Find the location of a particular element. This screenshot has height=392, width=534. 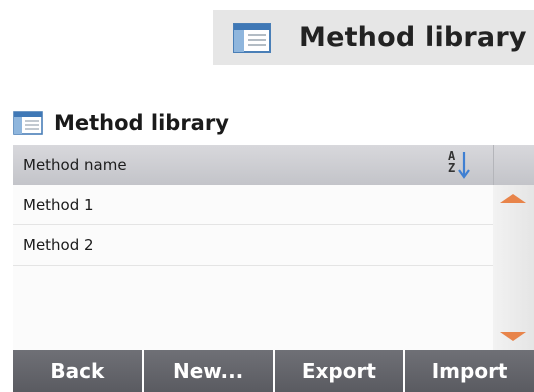

list-item: Method 1 is located at coordinates (253, 205).